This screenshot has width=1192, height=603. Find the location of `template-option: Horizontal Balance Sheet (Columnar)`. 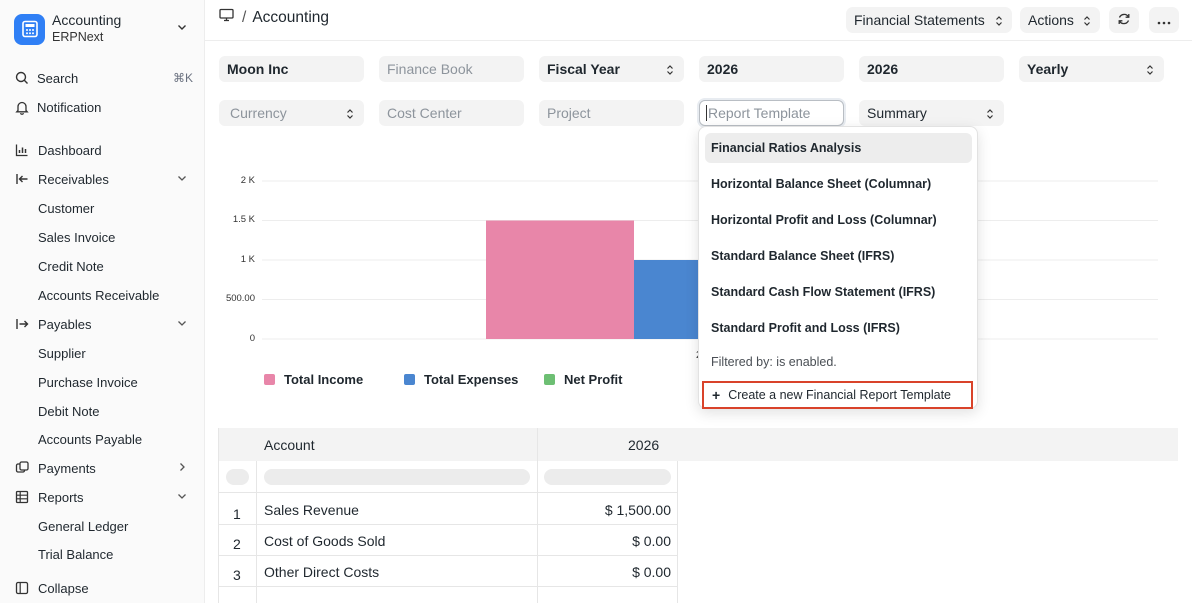

template-option: Horizontal Balance Sheet (Columnar) is located at coordinates (838, 184).